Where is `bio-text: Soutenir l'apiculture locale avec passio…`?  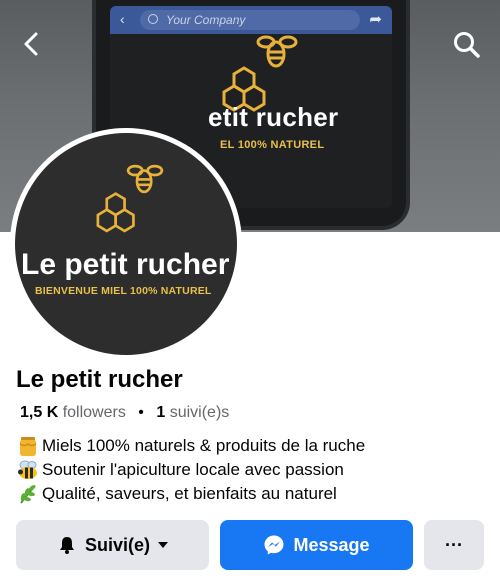 bio-text: Soutenir l'apiculture locale avec passio… is located at coordinates (193, 469).